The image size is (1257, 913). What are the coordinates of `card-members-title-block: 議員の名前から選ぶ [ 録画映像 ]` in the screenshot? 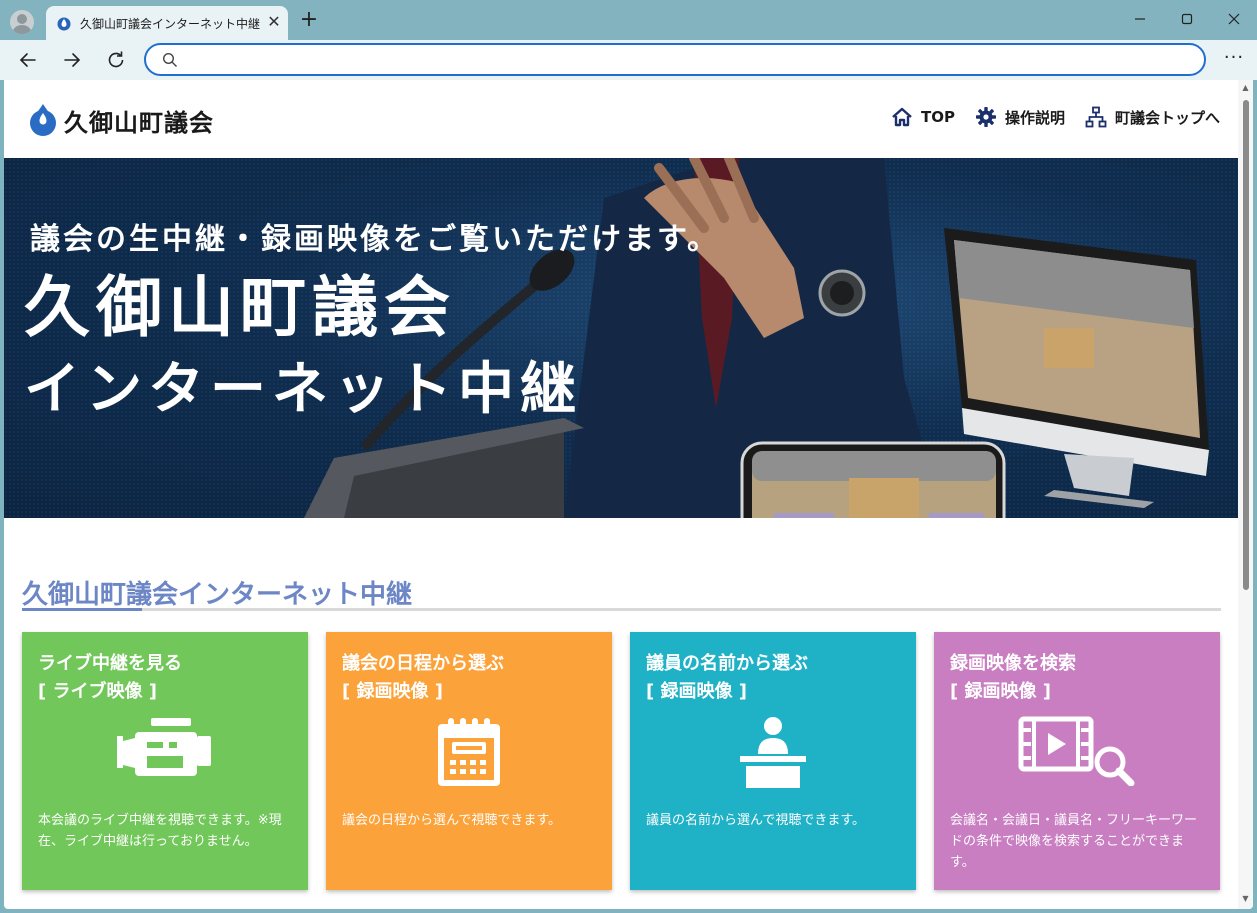 It's located at (727, 678).